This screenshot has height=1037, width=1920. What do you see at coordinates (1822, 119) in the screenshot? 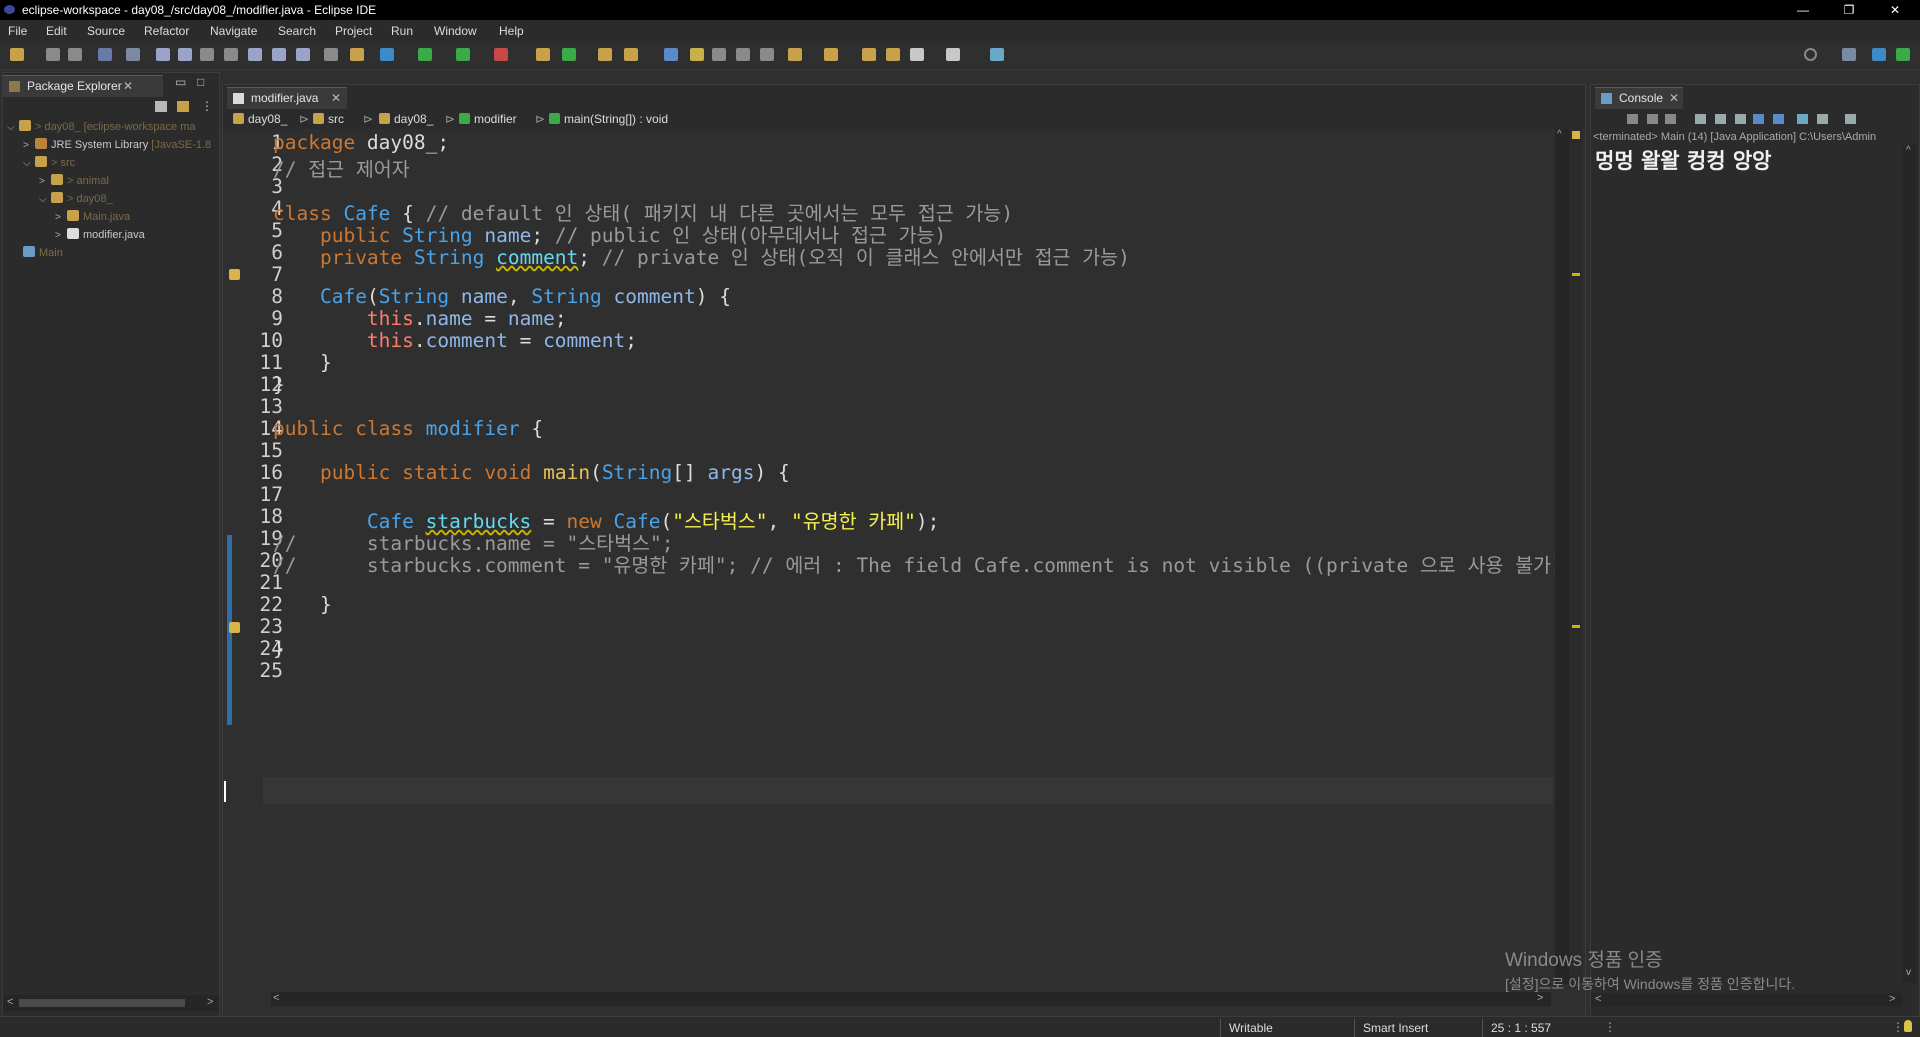
I see `display-console-icon` at bounding box center [1822, 119].